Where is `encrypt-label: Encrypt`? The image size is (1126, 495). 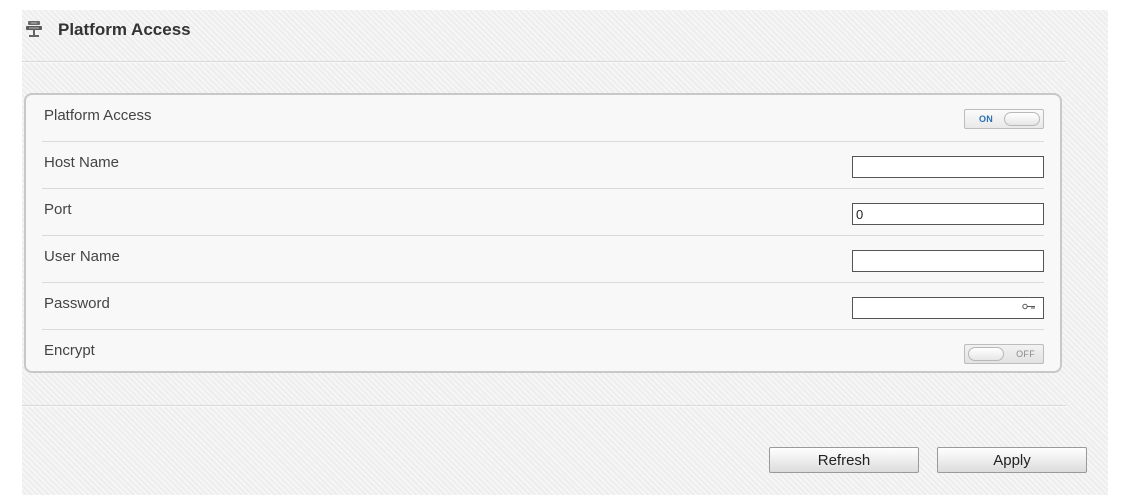
encrypt-label: Encrypt is located at coordinates (69, 350).